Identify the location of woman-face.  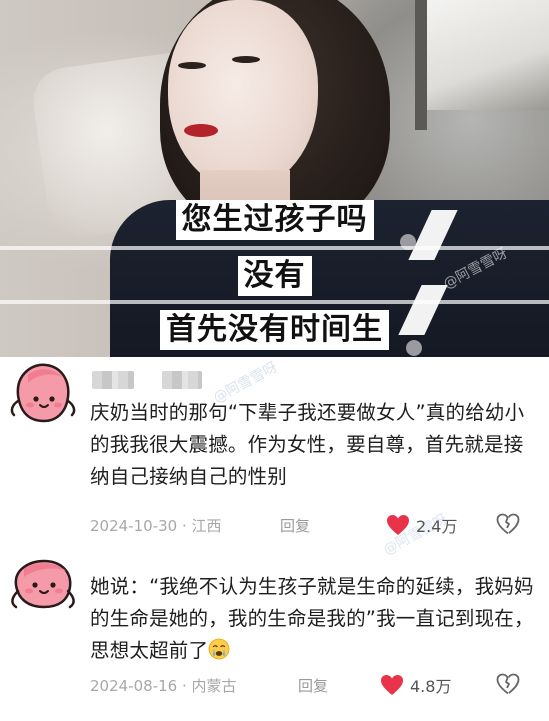
(243, 95).